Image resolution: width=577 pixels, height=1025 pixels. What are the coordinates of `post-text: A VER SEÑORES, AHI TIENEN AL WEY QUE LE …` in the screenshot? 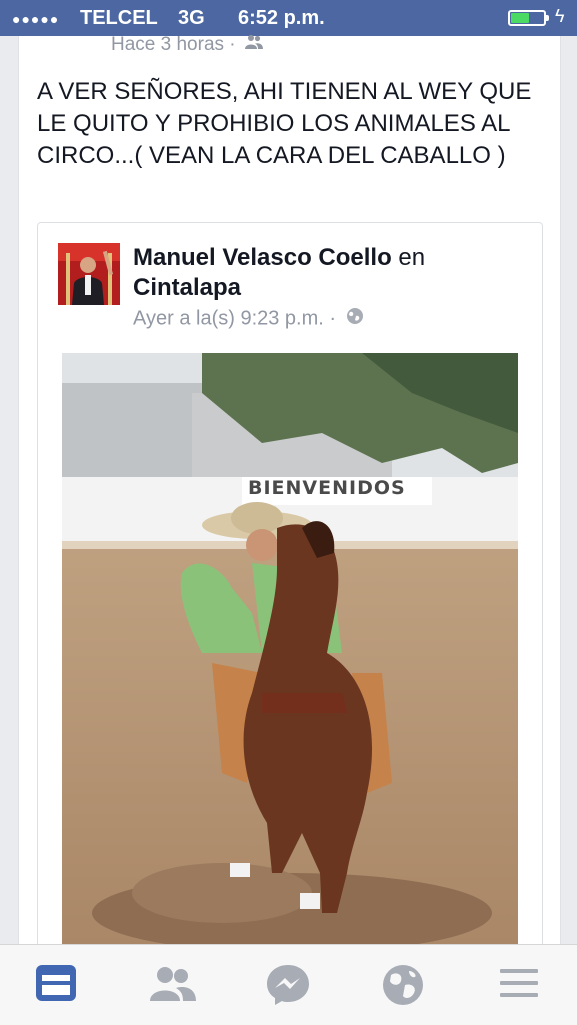 It's located at (284, 123).